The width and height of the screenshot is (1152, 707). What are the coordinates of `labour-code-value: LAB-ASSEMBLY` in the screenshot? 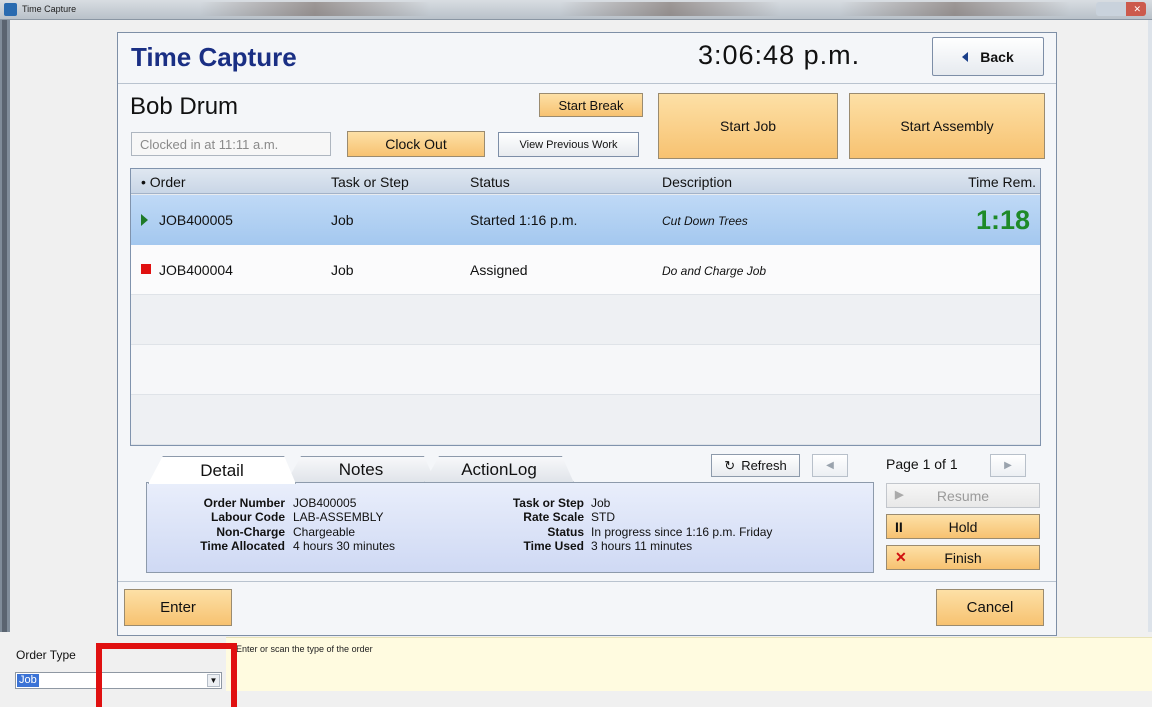 It's located at (338, 517).